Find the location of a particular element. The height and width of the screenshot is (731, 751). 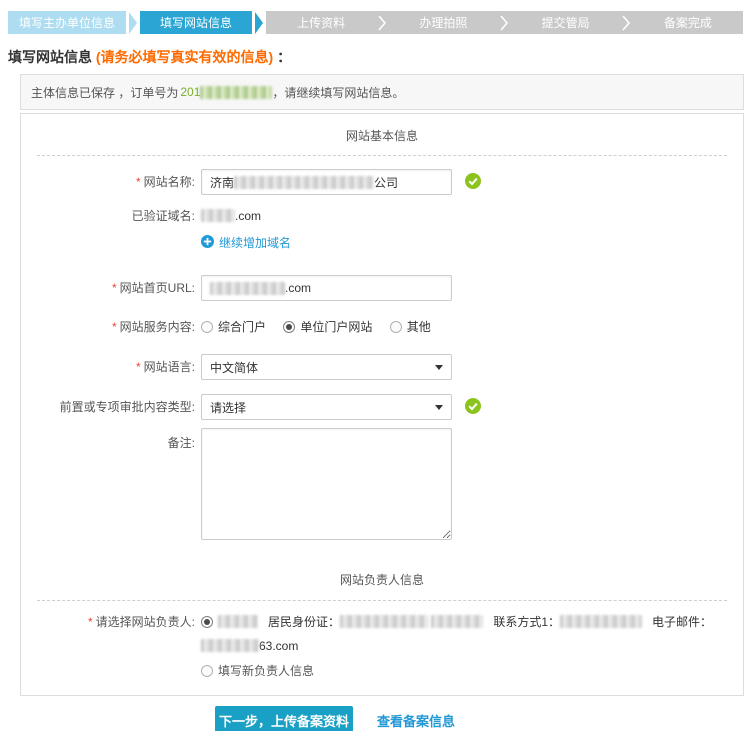

site-name-row: * 网站名称: 济南 公司 is located at coordinates (382, 182).